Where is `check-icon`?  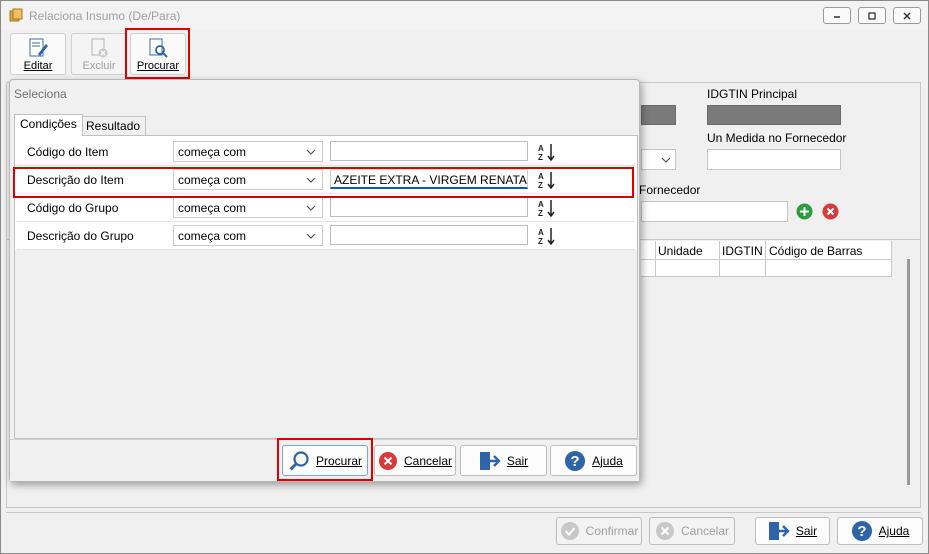
check-icon is located at coordinates (569, 531).